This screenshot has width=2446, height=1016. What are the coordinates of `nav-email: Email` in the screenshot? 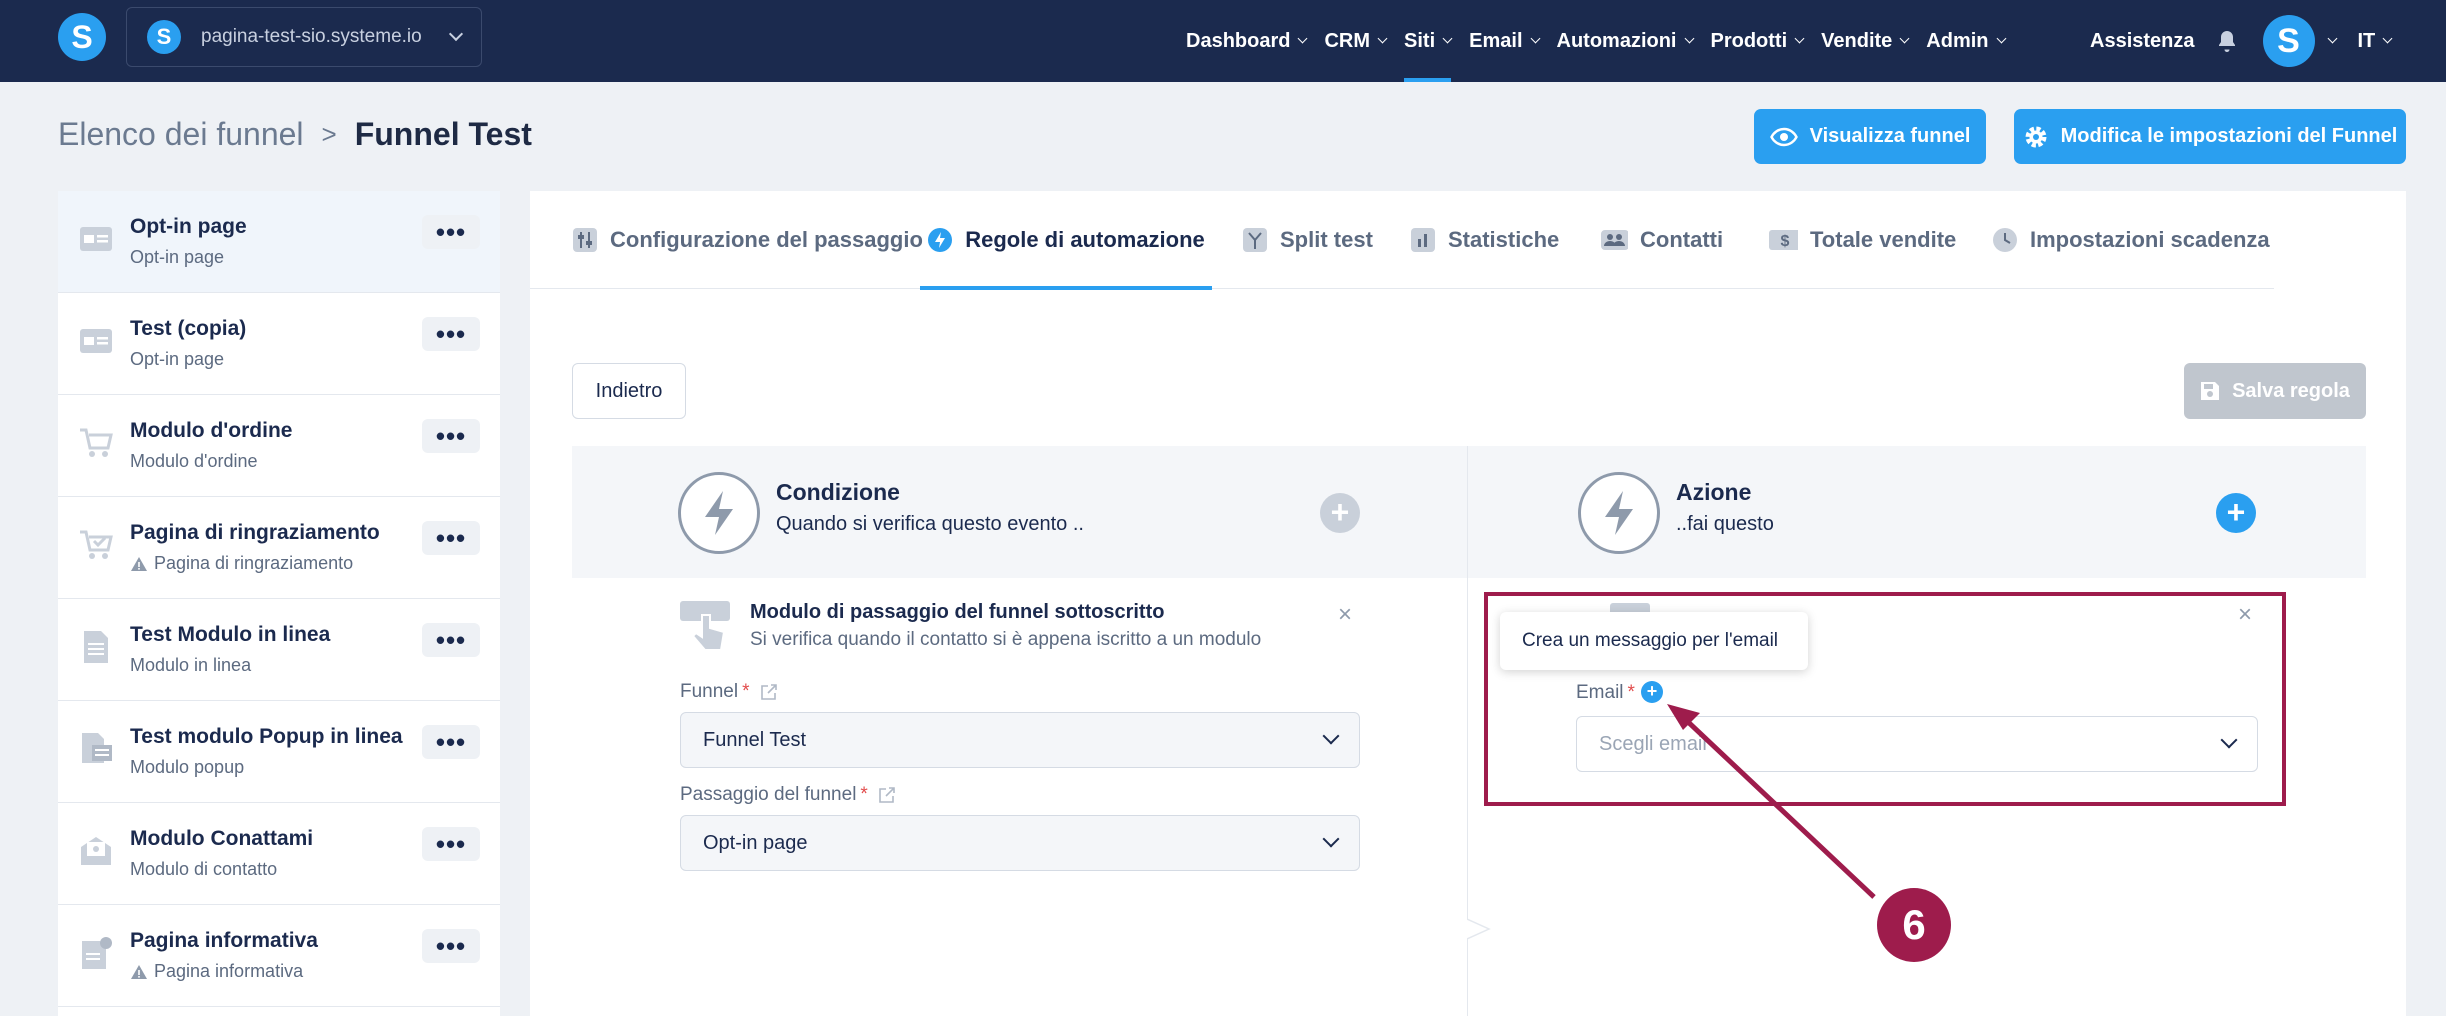 It's located at (1504, 41).